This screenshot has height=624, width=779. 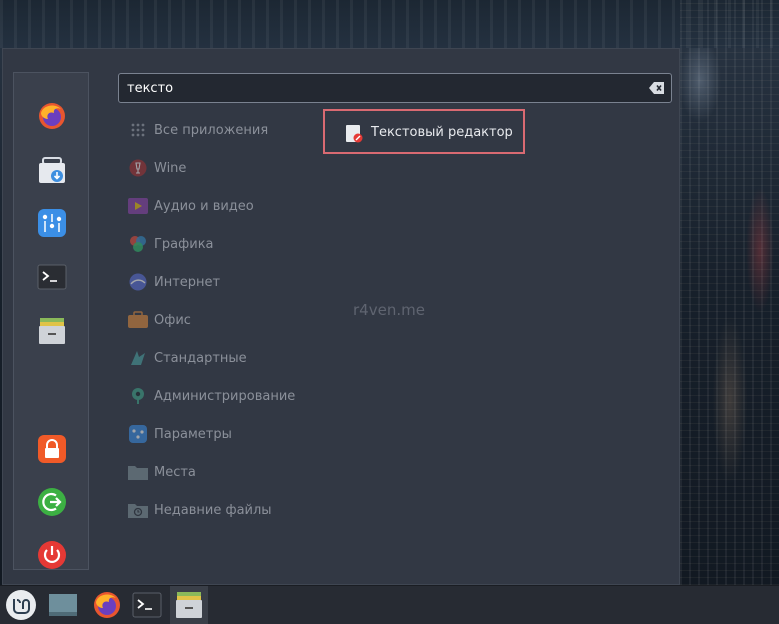 What do you see at coordinates (211, 130) in the screenshot?
I see `category-label: Все приложения` at bounding box center [211, 130].